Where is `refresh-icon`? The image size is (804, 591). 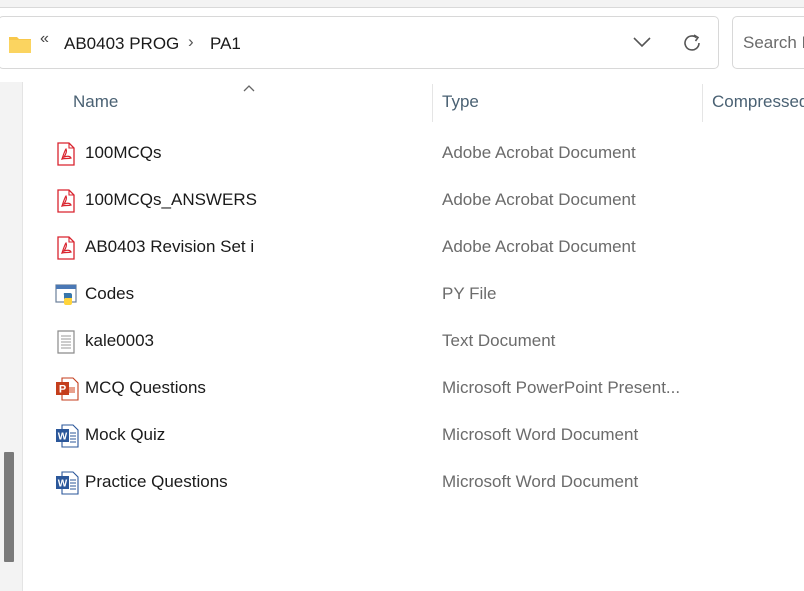 refresh-icon is located at coordinates (692, 45).